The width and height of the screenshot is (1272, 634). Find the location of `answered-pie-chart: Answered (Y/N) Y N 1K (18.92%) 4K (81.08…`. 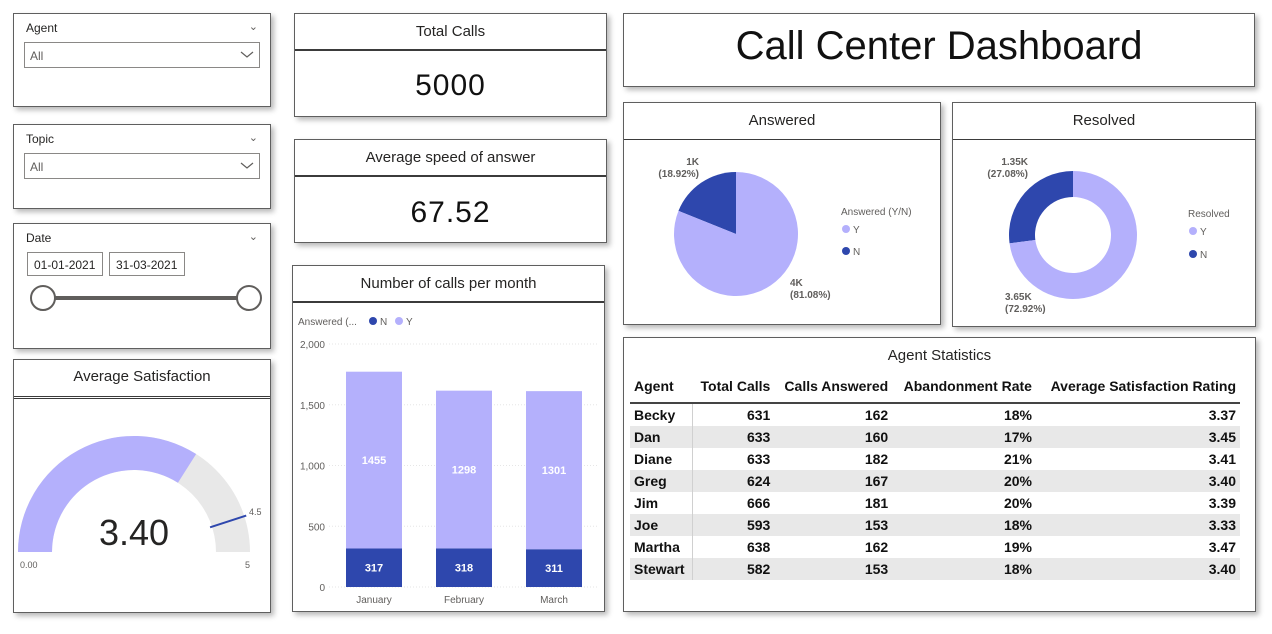

answered-pie-chart: Answered (Y/N) Y N 1K (18.92%) 4K (81.08… is located at coordinates (784, 229).